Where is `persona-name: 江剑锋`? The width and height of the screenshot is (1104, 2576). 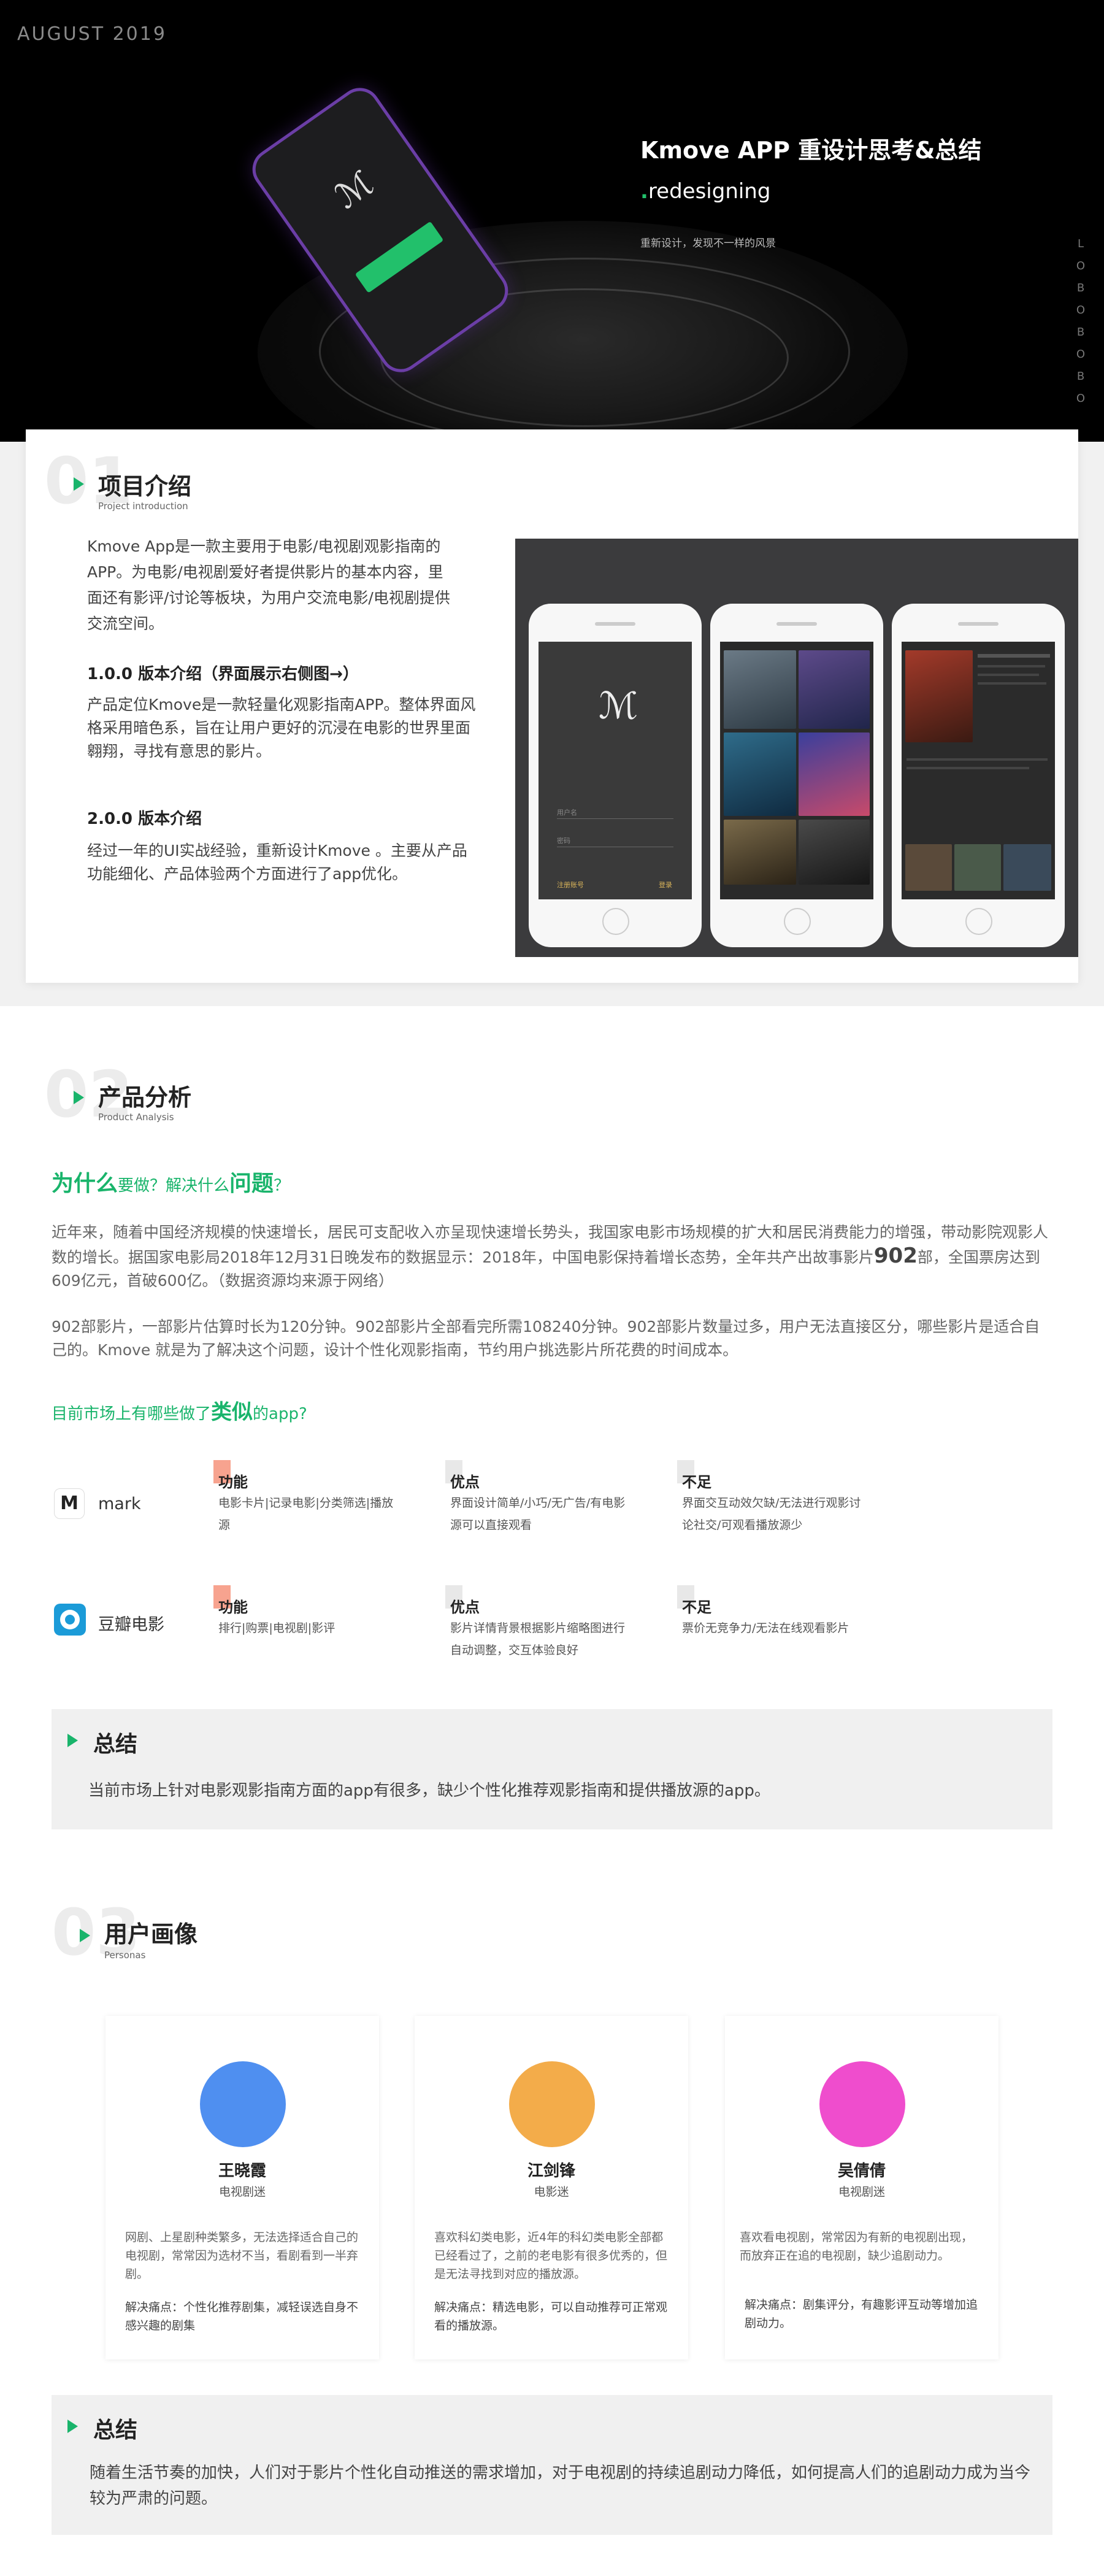
persona-name: 江剑锋 is located at coordinates (551, 2171).